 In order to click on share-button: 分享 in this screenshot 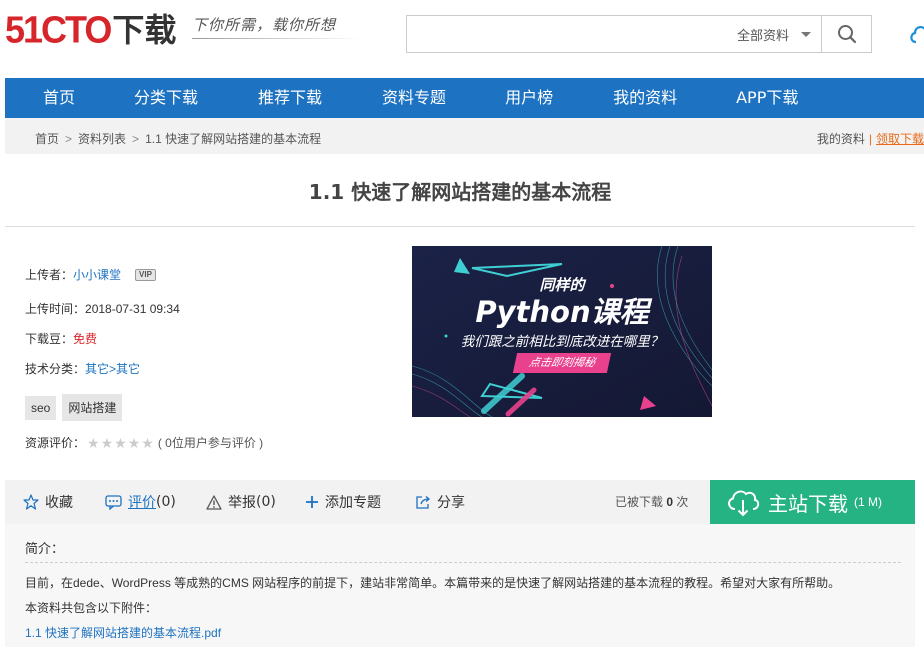, I will do `click(440, 502)`.